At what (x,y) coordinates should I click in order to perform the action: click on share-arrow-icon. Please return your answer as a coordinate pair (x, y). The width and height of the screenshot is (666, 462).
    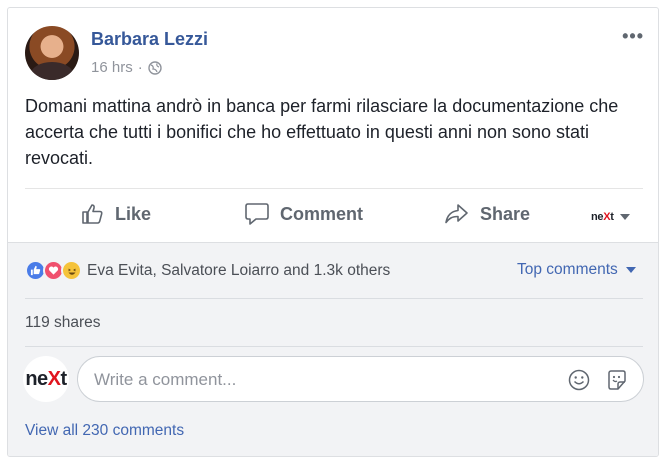
    Looking at the image, I should click on (456, 214).